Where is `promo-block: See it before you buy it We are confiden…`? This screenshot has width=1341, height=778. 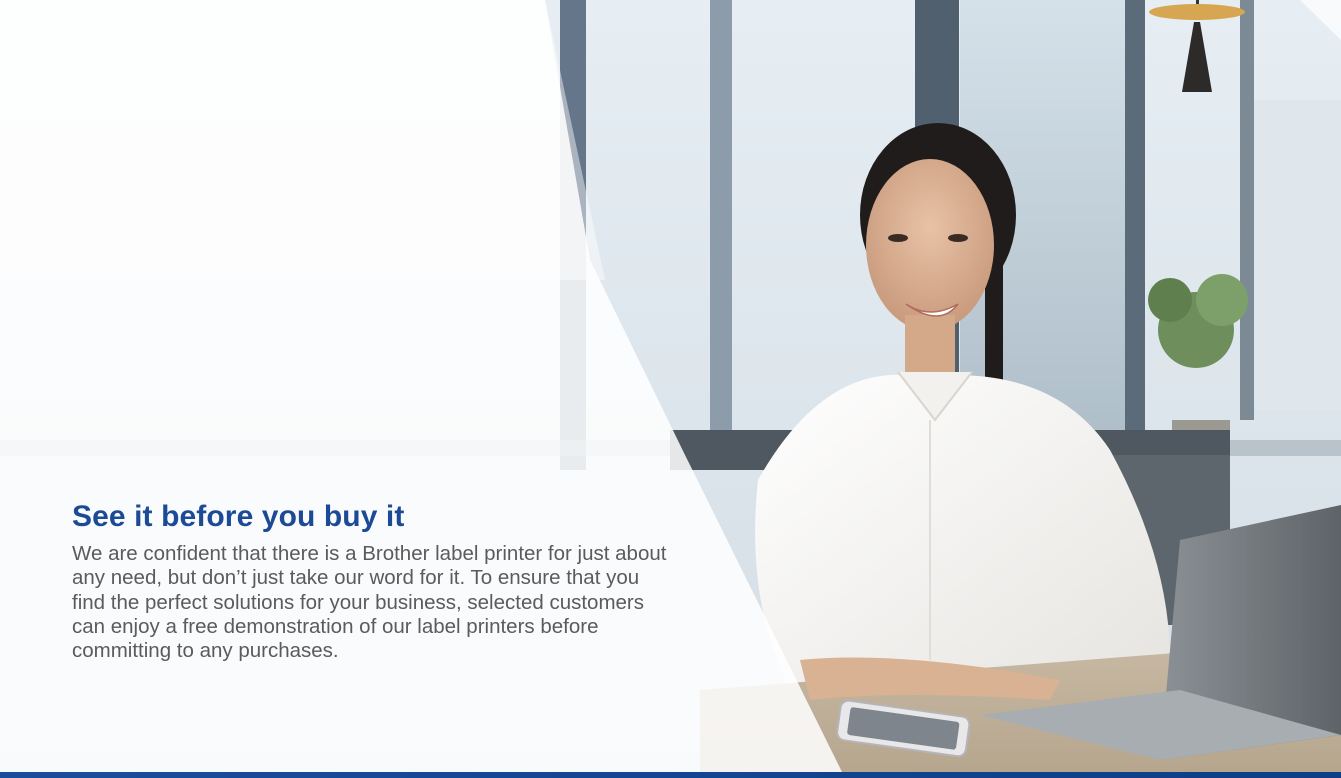 promo-block: See it before you buy it We are confiden… is located at coordinates (372, 580).